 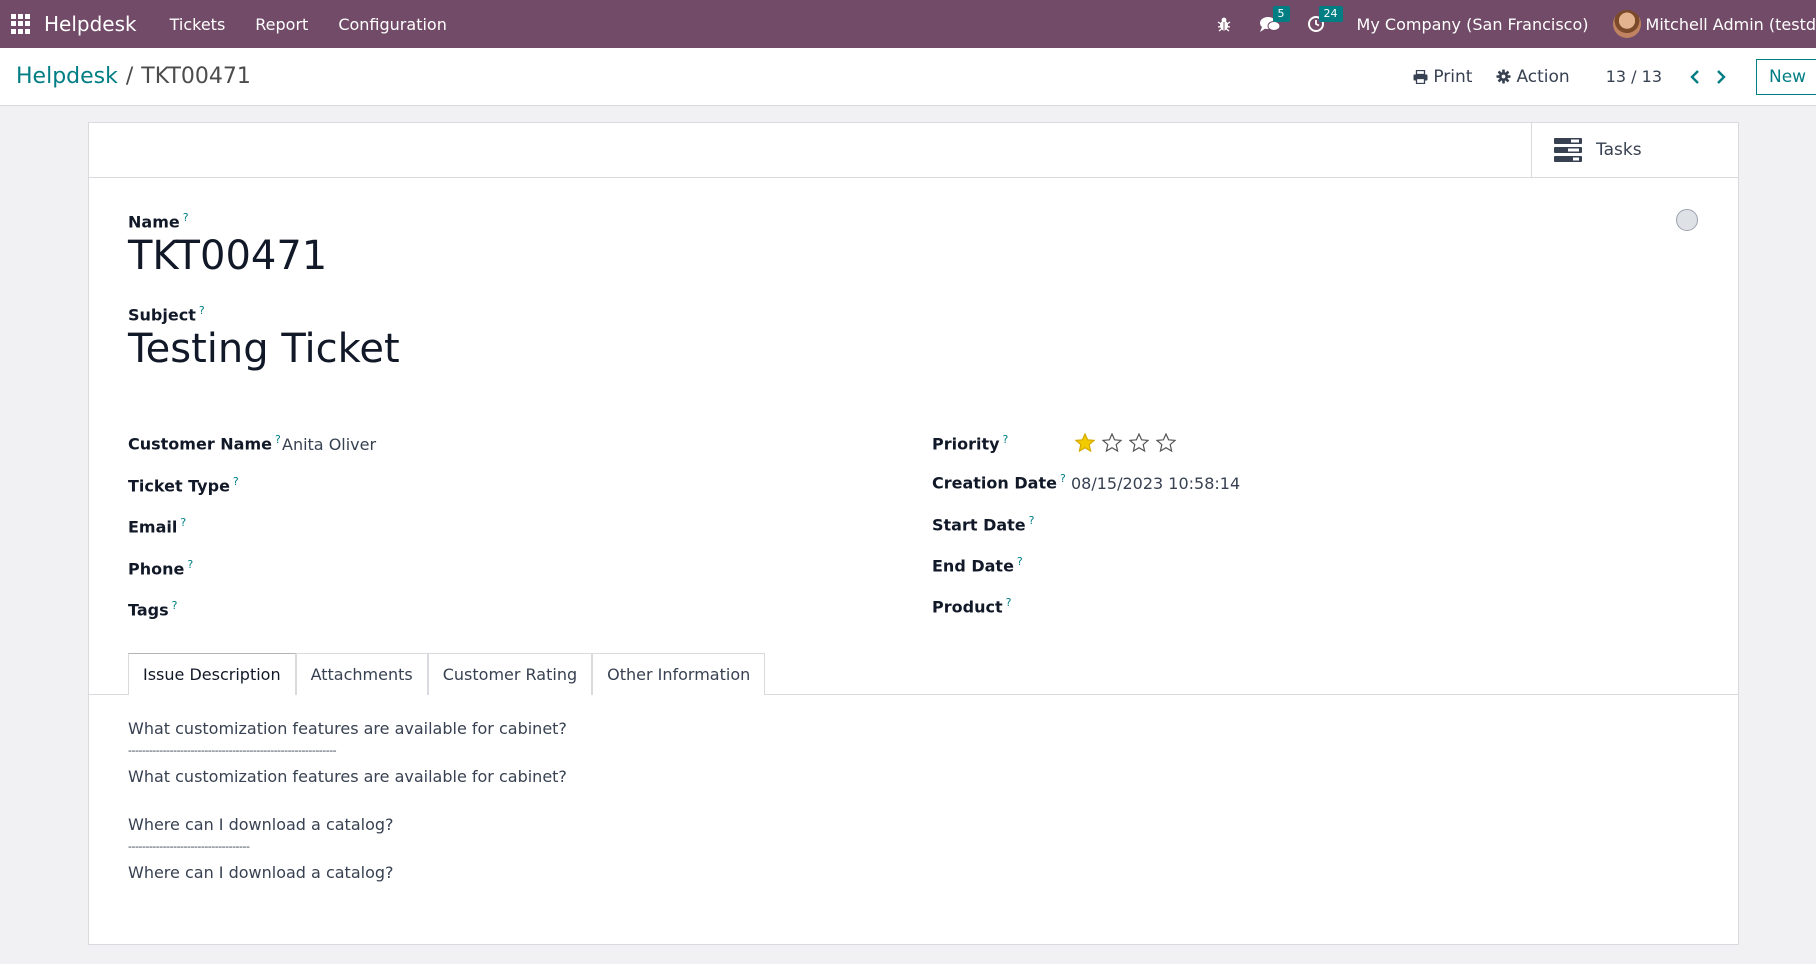 I want to click on apps-grid-icon, so click(x=21, y=24).